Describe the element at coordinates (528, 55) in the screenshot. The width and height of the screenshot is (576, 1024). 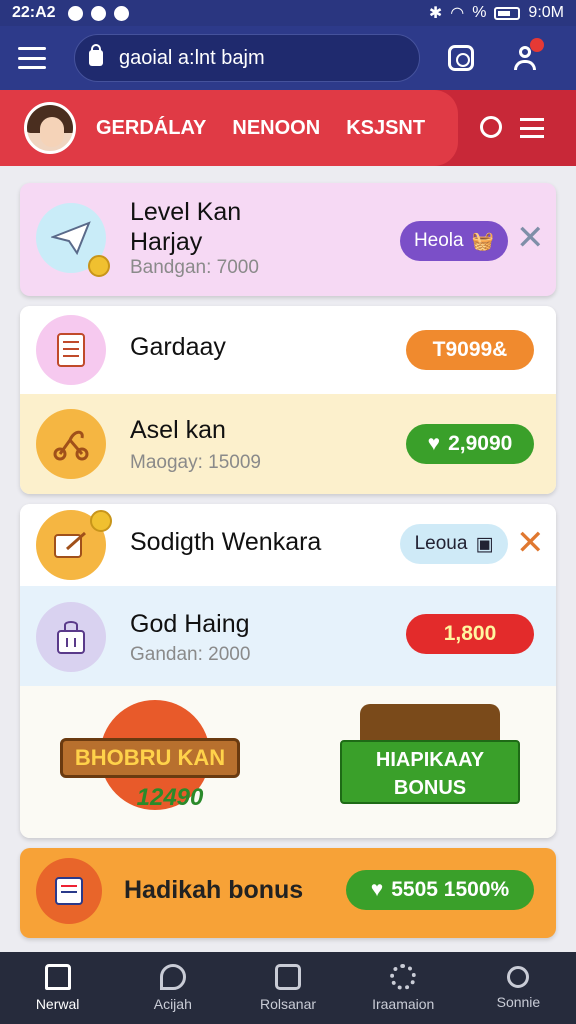
I see `profile-icon` at that location.